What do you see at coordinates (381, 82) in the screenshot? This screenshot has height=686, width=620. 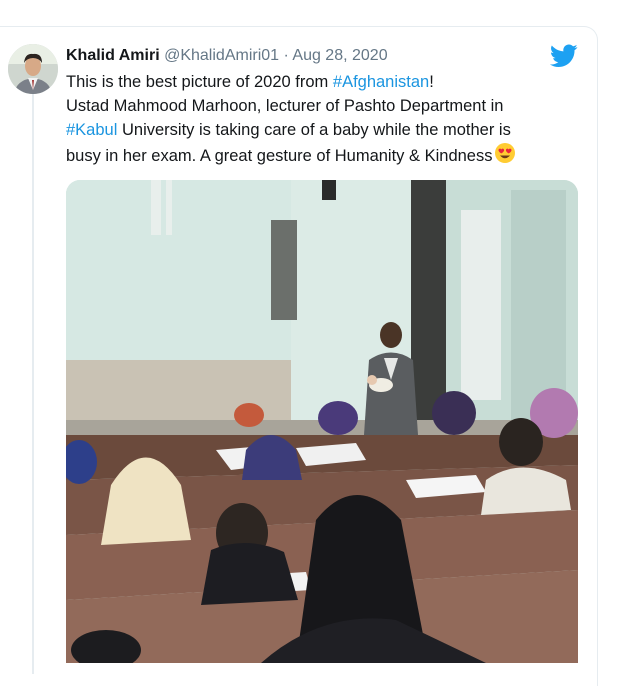 I see `hashtag-afghanistan: #Afghanistan` at bounding box center [381, 82].